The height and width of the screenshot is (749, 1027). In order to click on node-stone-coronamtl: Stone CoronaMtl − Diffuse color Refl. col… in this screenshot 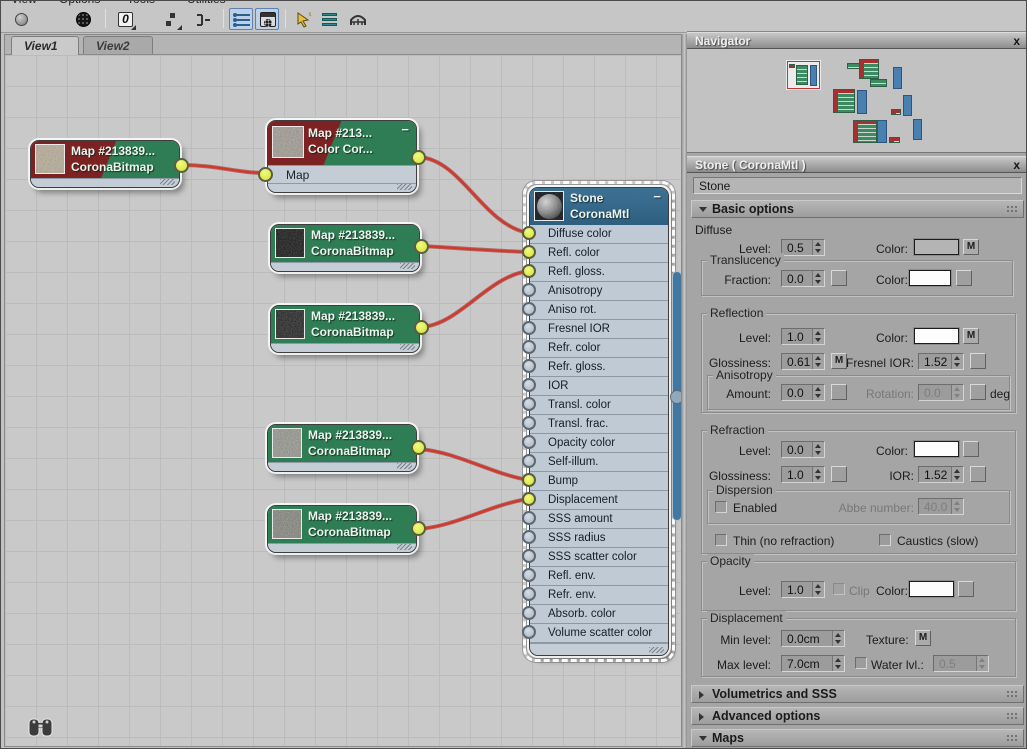, I will do `click(601, 421)`.